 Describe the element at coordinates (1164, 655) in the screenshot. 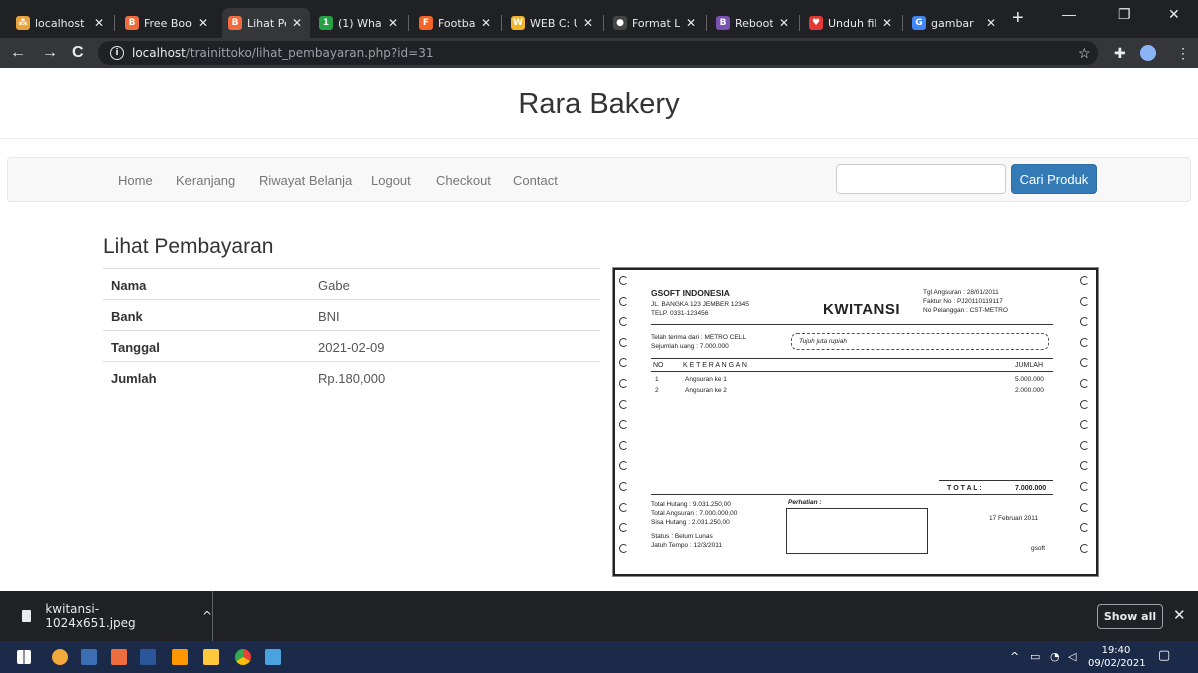

I see `notification-icon: ▢` at that location.